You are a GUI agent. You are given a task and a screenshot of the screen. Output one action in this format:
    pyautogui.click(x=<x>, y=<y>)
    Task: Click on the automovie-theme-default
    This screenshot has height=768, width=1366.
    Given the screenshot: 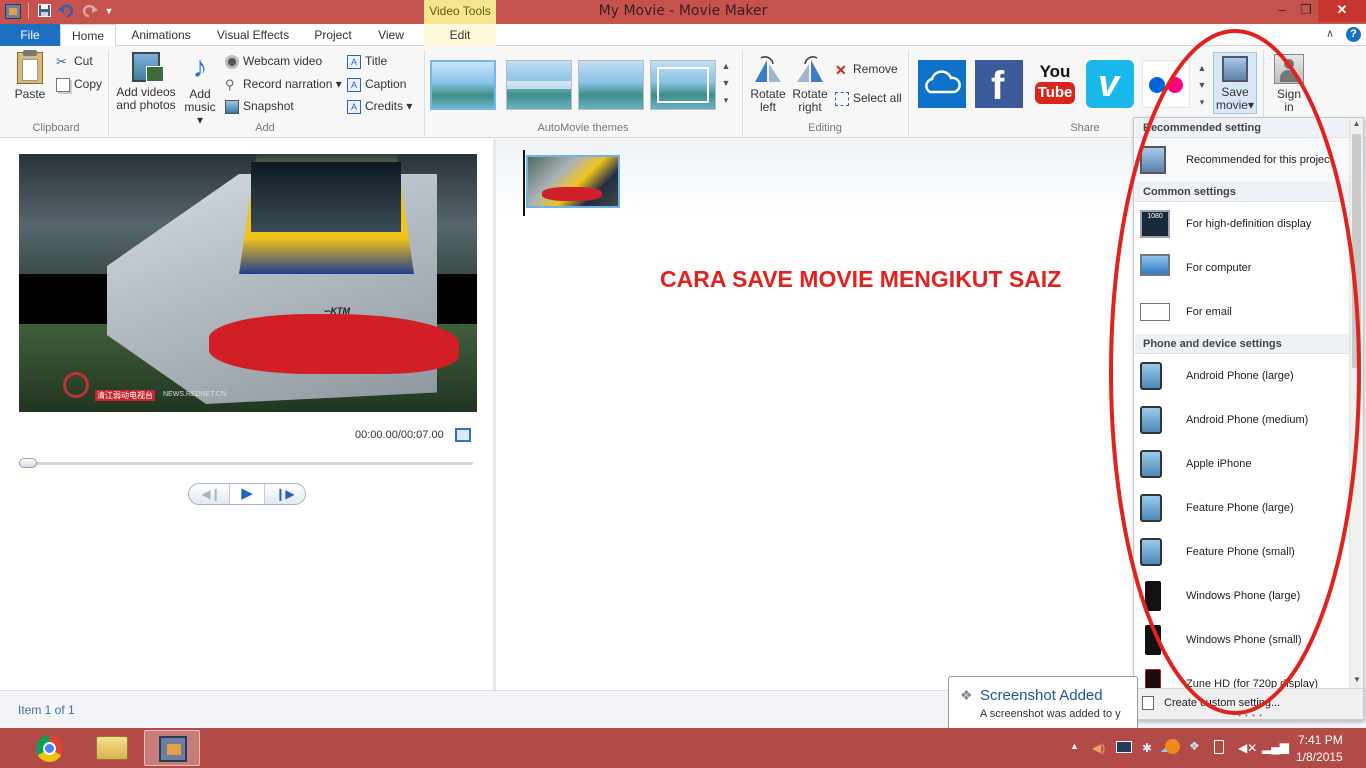 What is the action you would take?
    pyautogui.click(x=463, y=85)
    